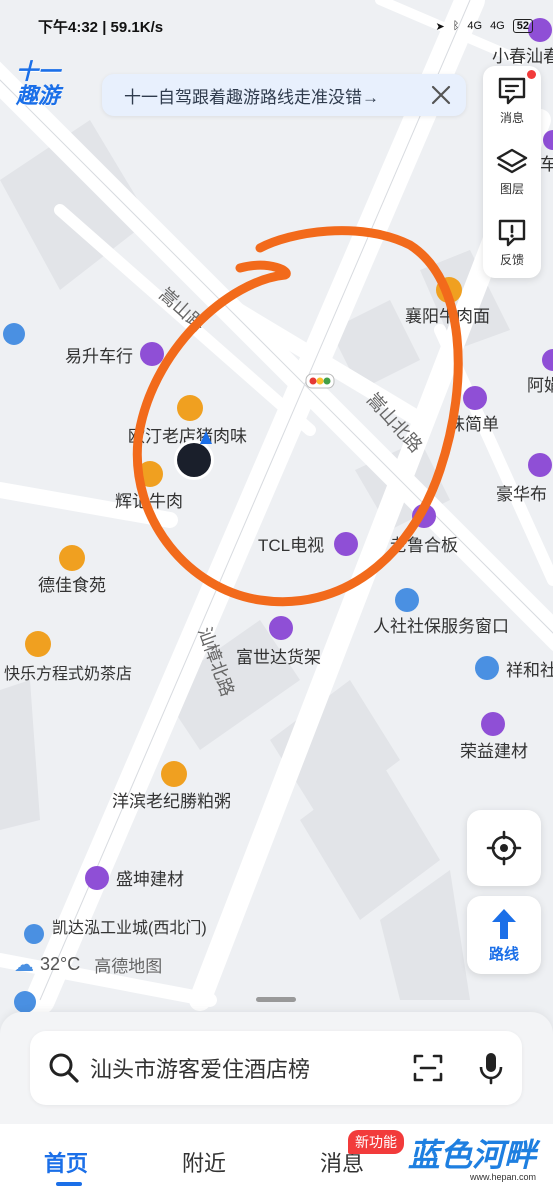 This screenshot has width=553, height=1200. Describe the element at coordinates (511, 259) in the screenshot. I see `feedback-label: 反馈` at that location.